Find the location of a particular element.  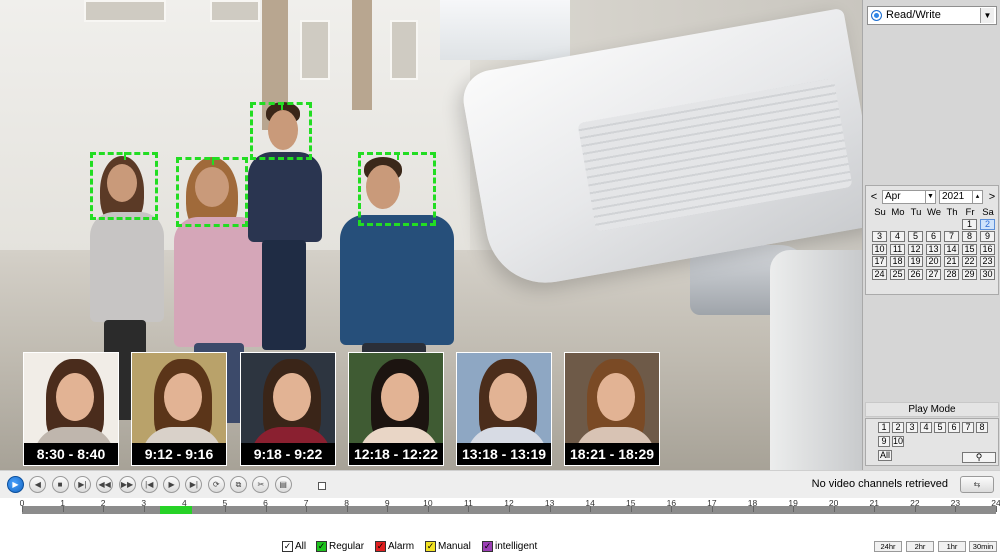

calendar-day: 21 is located at coordinates (951, 262).